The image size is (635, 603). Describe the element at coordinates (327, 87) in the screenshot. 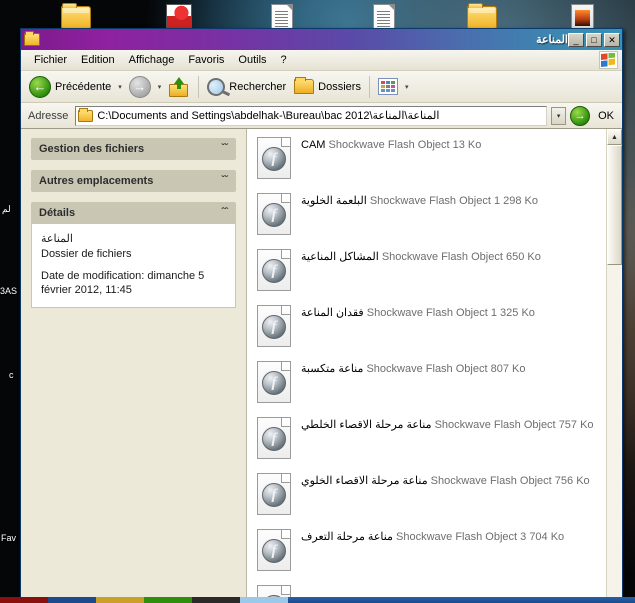

I see `folders-button: Dossiers` at that location.